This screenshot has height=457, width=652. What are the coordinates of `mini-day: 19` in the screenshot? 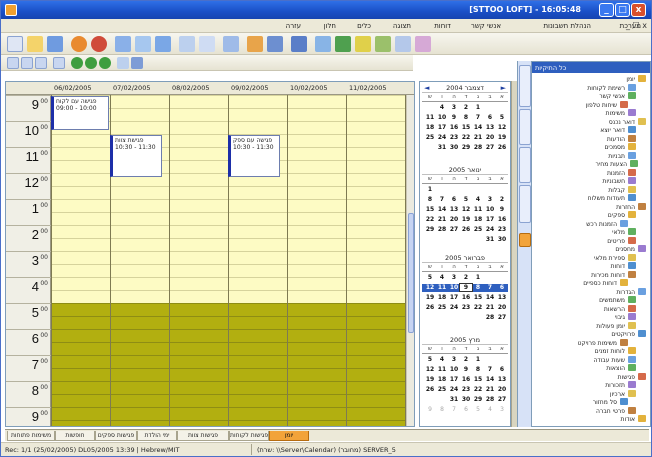 It's located at (466, 219).